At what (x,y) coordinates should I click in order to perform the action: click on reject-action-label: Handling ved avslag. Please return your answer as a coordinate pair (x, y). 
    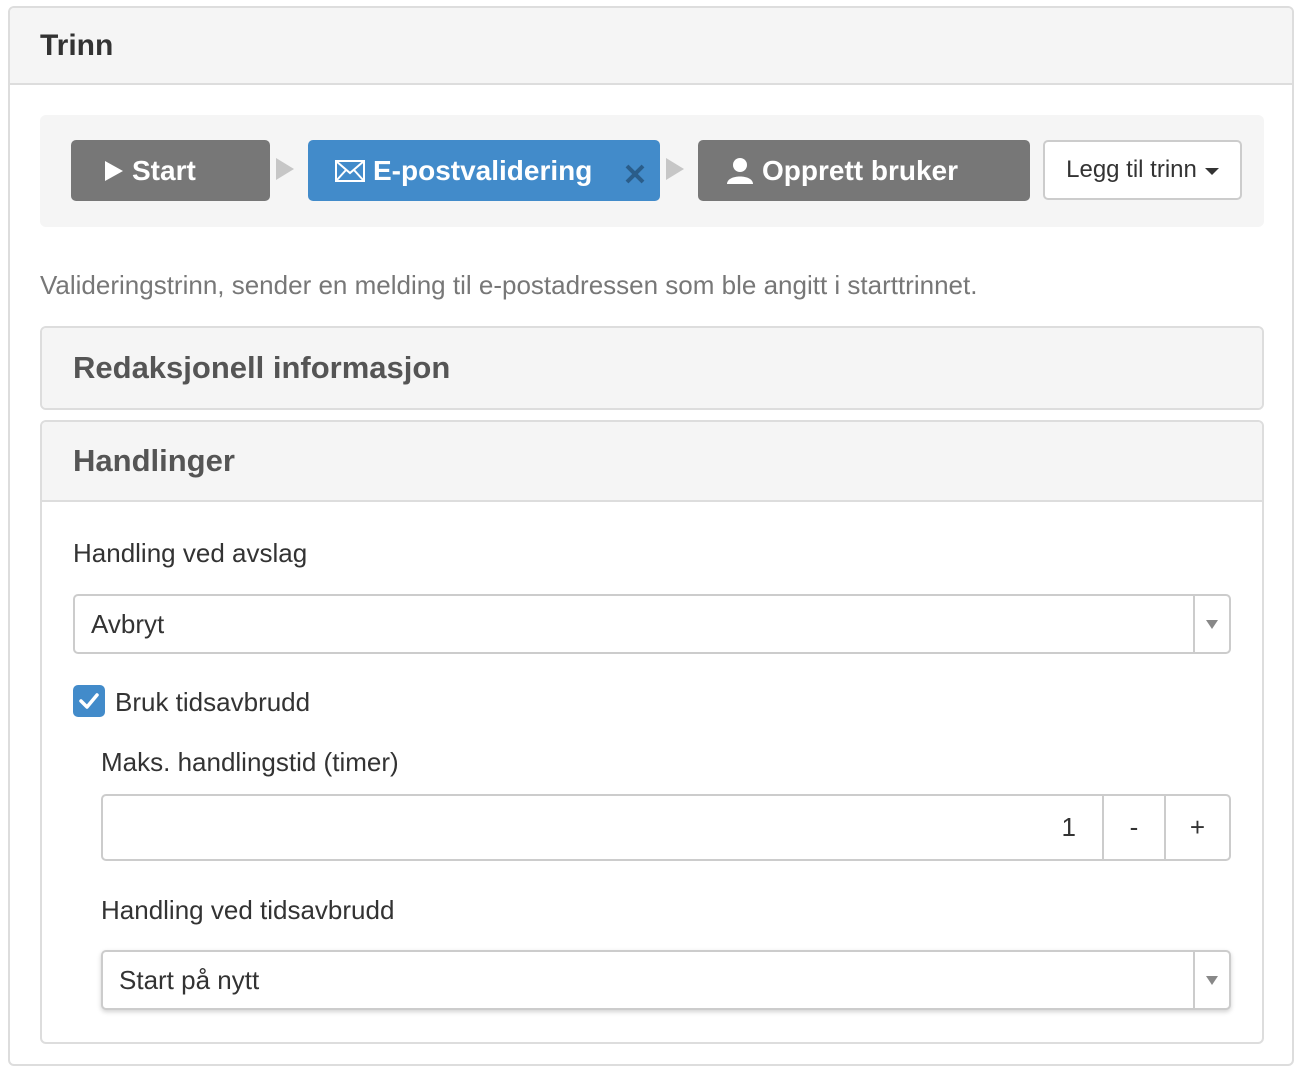
    Looking at the image, I should click on (190, 553).